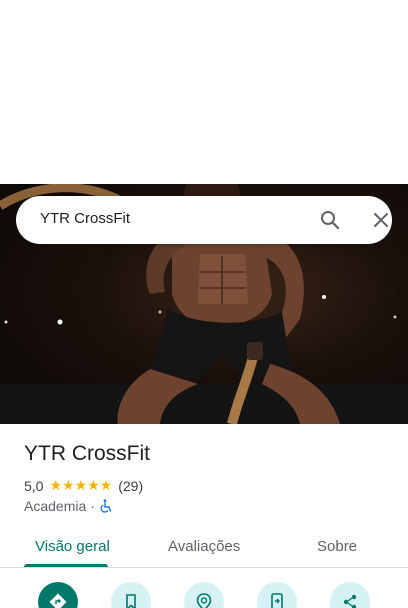  What do you see at coordinates (34, 485) in the screenshot?
I see `rating-value: 5,0` at bounding box center [34, 485].